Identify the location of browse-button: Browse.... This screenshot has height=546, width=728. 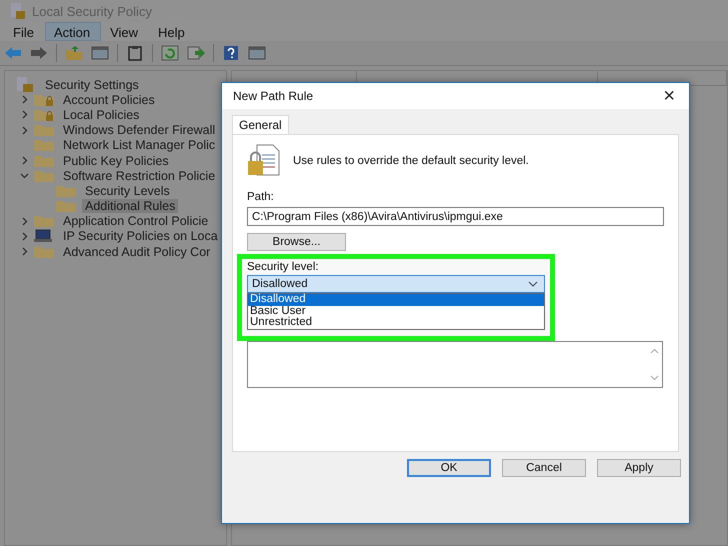
(296, 242).